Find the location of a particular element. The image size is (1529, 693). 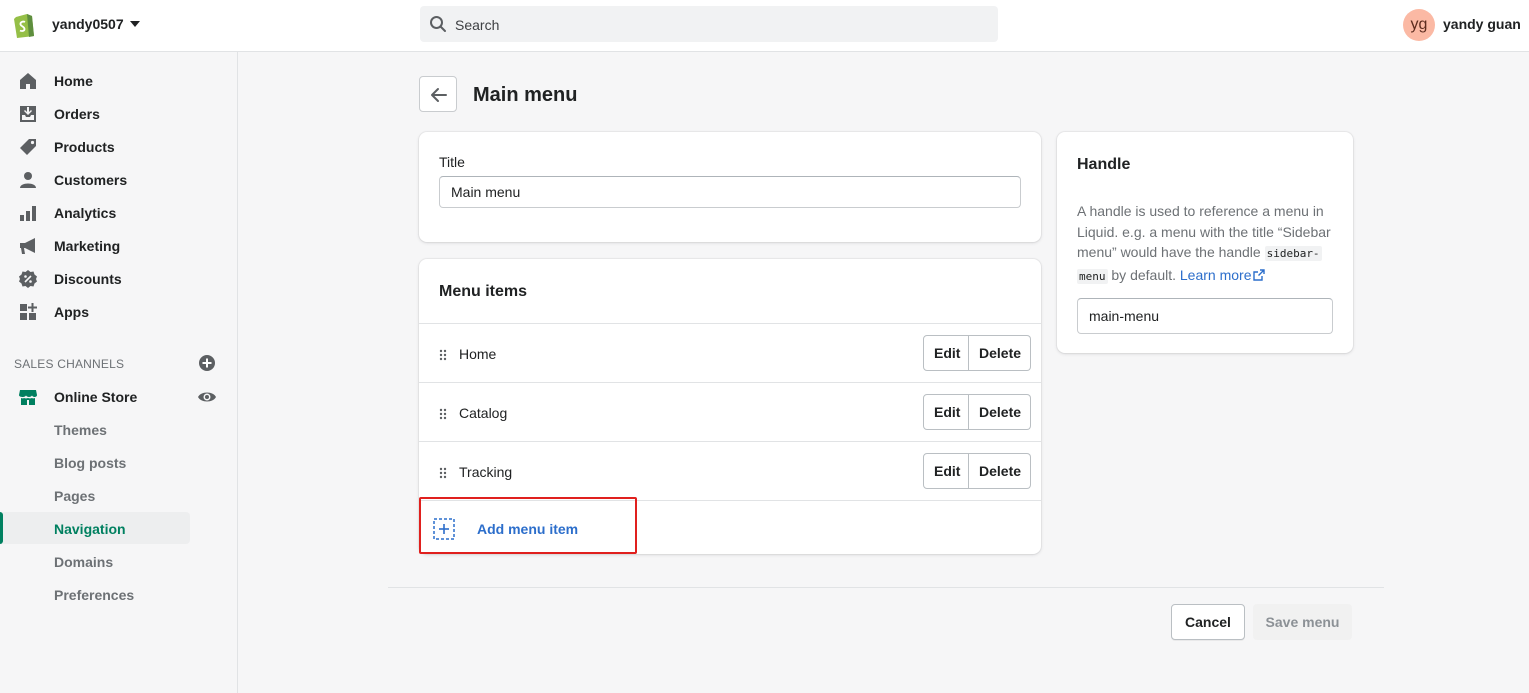

add-item-icon is located at coordinates (444, 529).